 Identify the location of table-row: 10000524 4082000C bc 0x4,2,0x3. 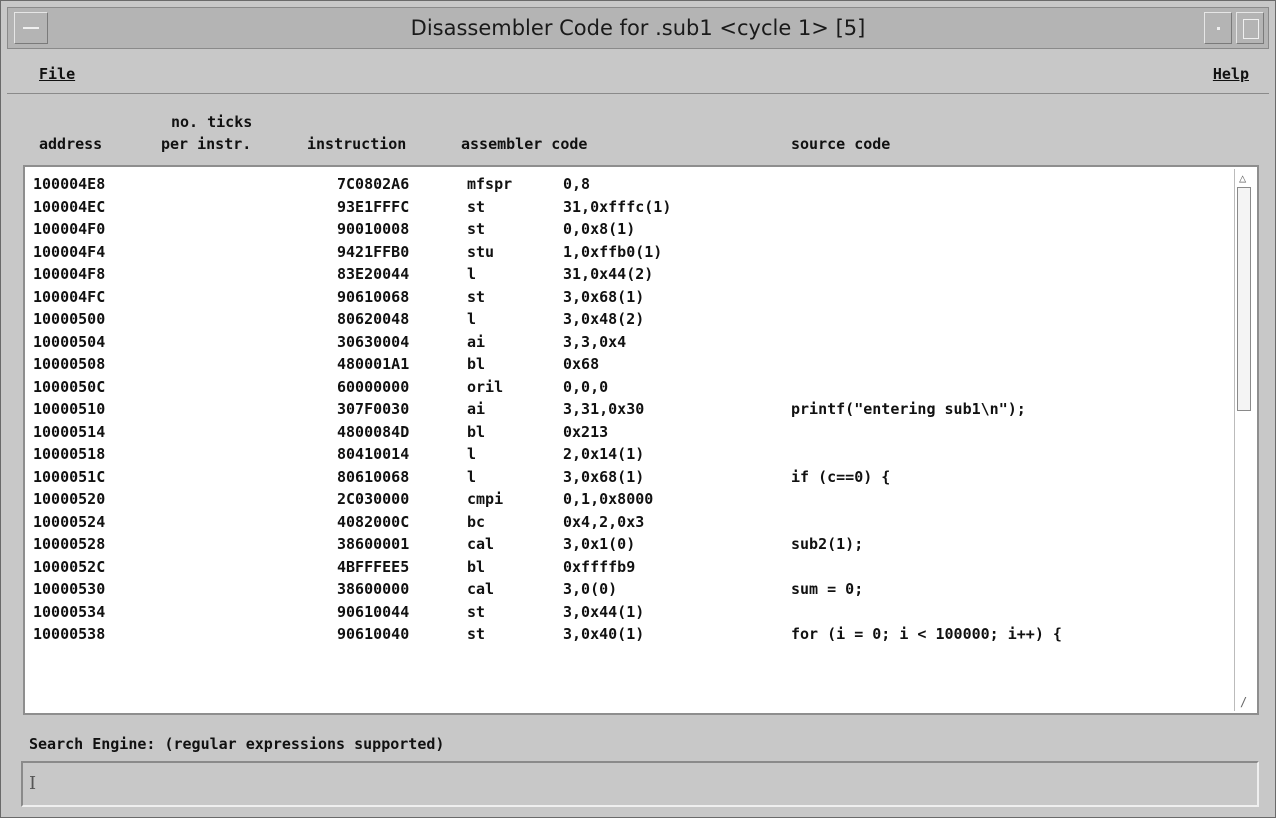
(631, 522).